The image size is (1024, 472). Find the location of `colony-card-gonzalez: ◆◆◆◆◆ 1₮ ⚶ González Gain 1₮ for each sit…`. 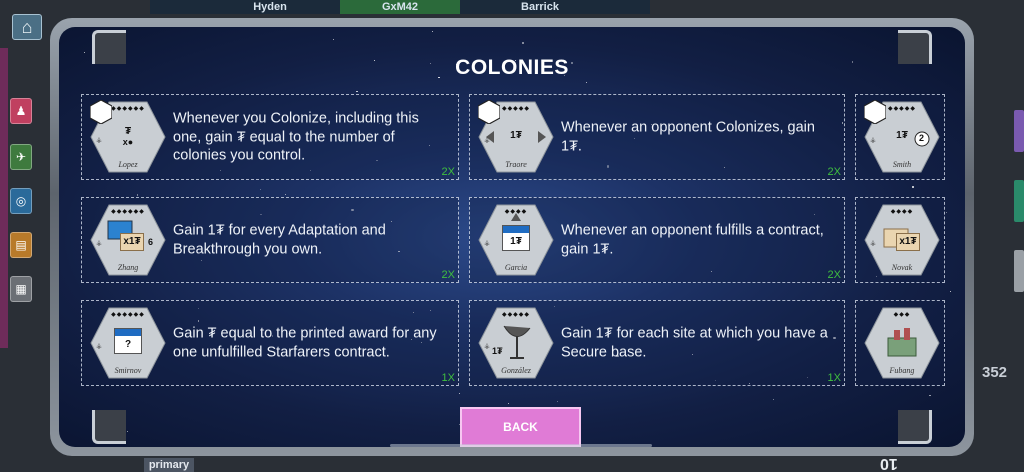

colony-card-gonzalez: ◆◆◆◆◆ 1₮ ⚶ González Gain 1₮ for each sit… is located at coordinates (657, 343).